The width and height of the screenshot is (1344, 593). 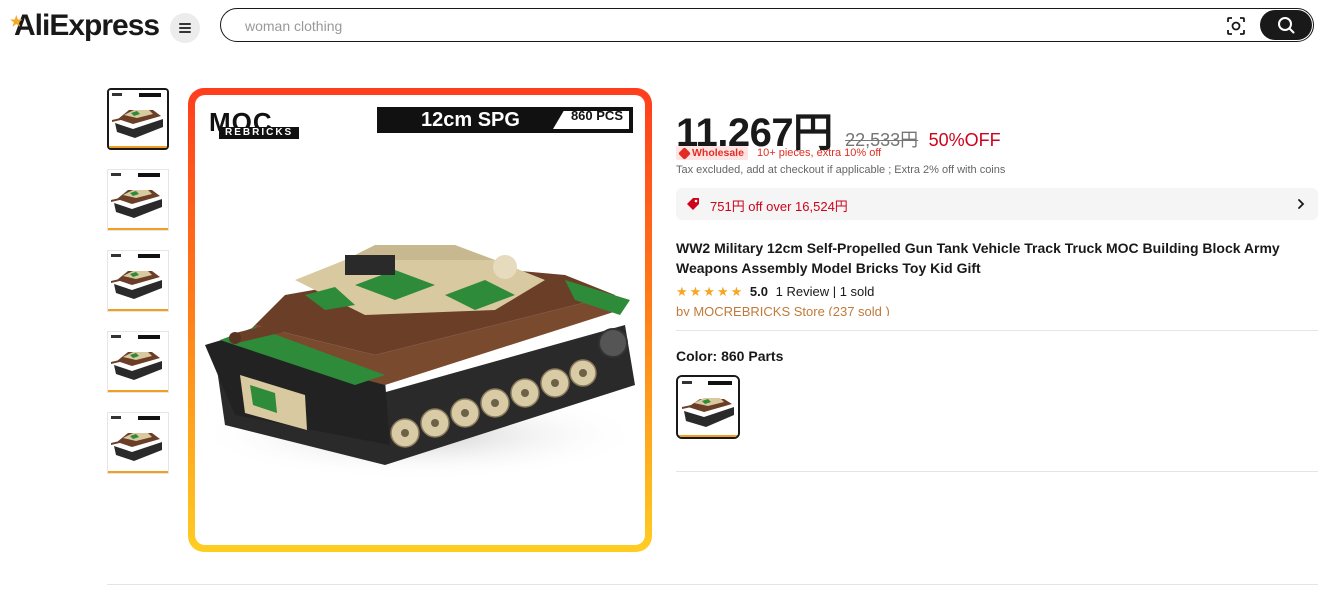 I want to click on color-swatch-860-parts, so click(x=708, y=407).